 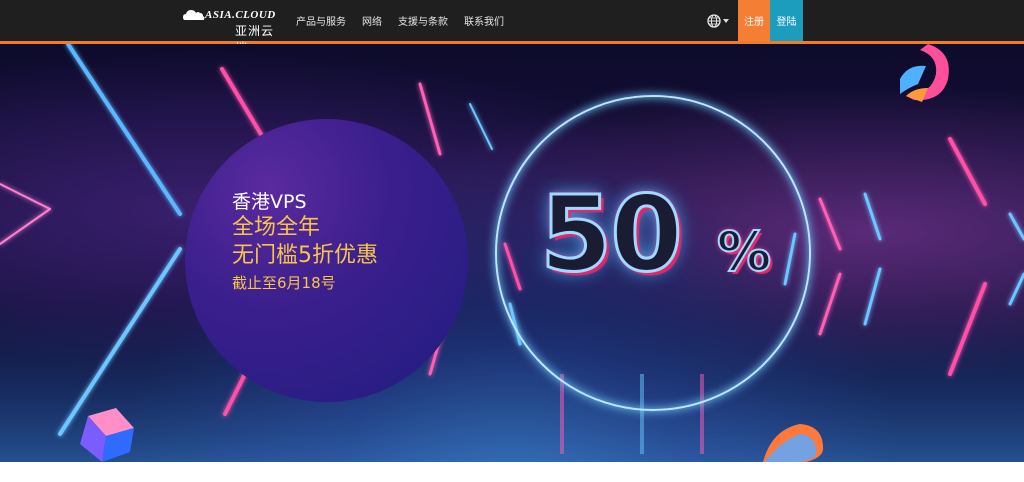 I want to click on swirl-decoration-icon, so click(x=924, y=73).